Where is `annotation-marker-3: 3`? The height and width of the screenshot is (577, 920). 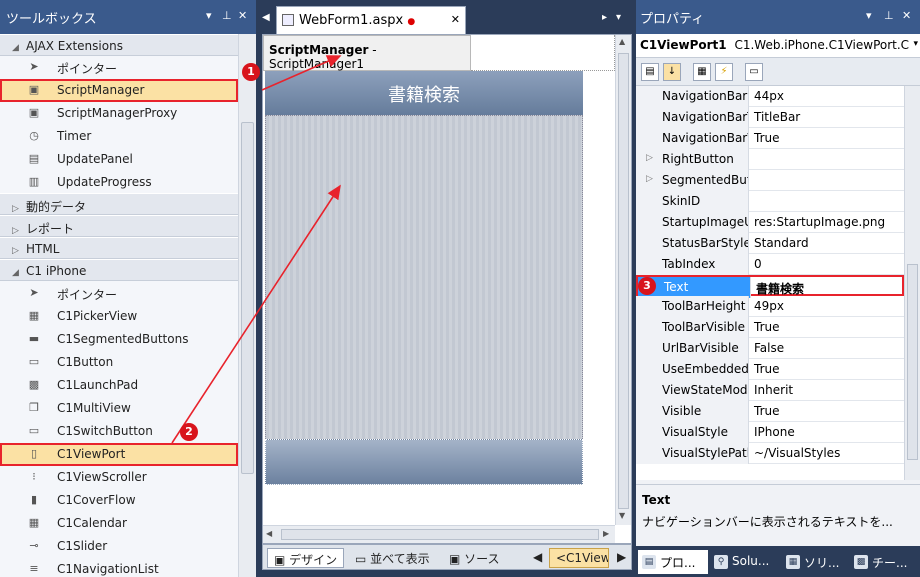
annotation-marker-3: 3 is located at coordinates (647, 286).